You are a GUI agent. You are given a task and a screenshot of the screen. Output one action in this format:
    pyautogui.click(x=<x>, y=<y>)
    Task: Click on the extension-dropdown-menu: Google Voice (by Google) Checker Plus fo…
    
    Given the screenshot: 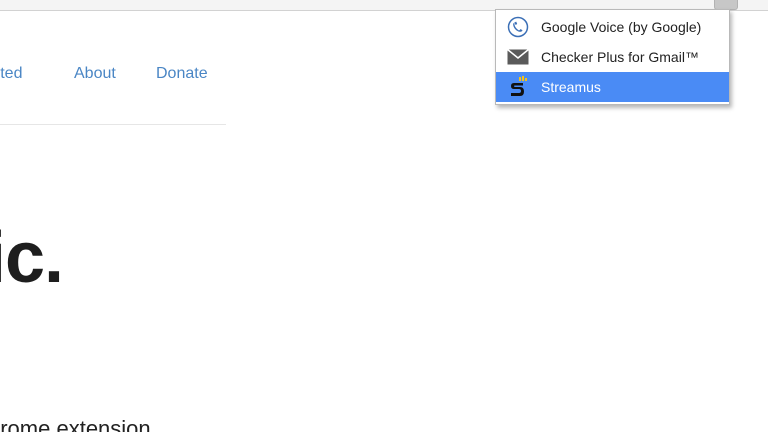 What is the action you would take?
    pyautogui.click(x=612, y=57)
    